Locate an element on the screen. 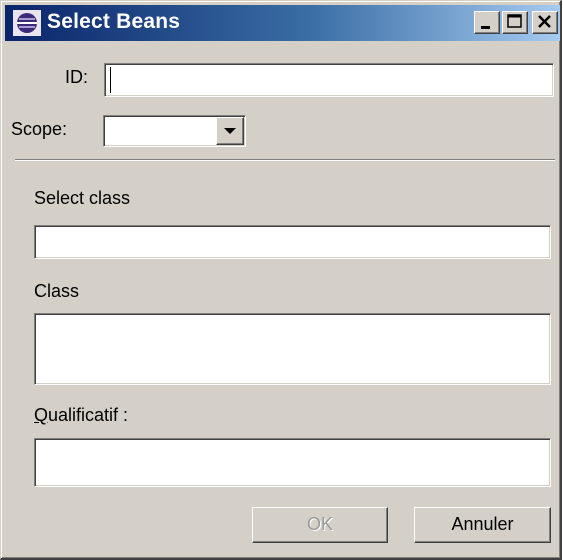 This screenshot has height=560, width=563. scope-select-value is located at coordinates (160, 131).